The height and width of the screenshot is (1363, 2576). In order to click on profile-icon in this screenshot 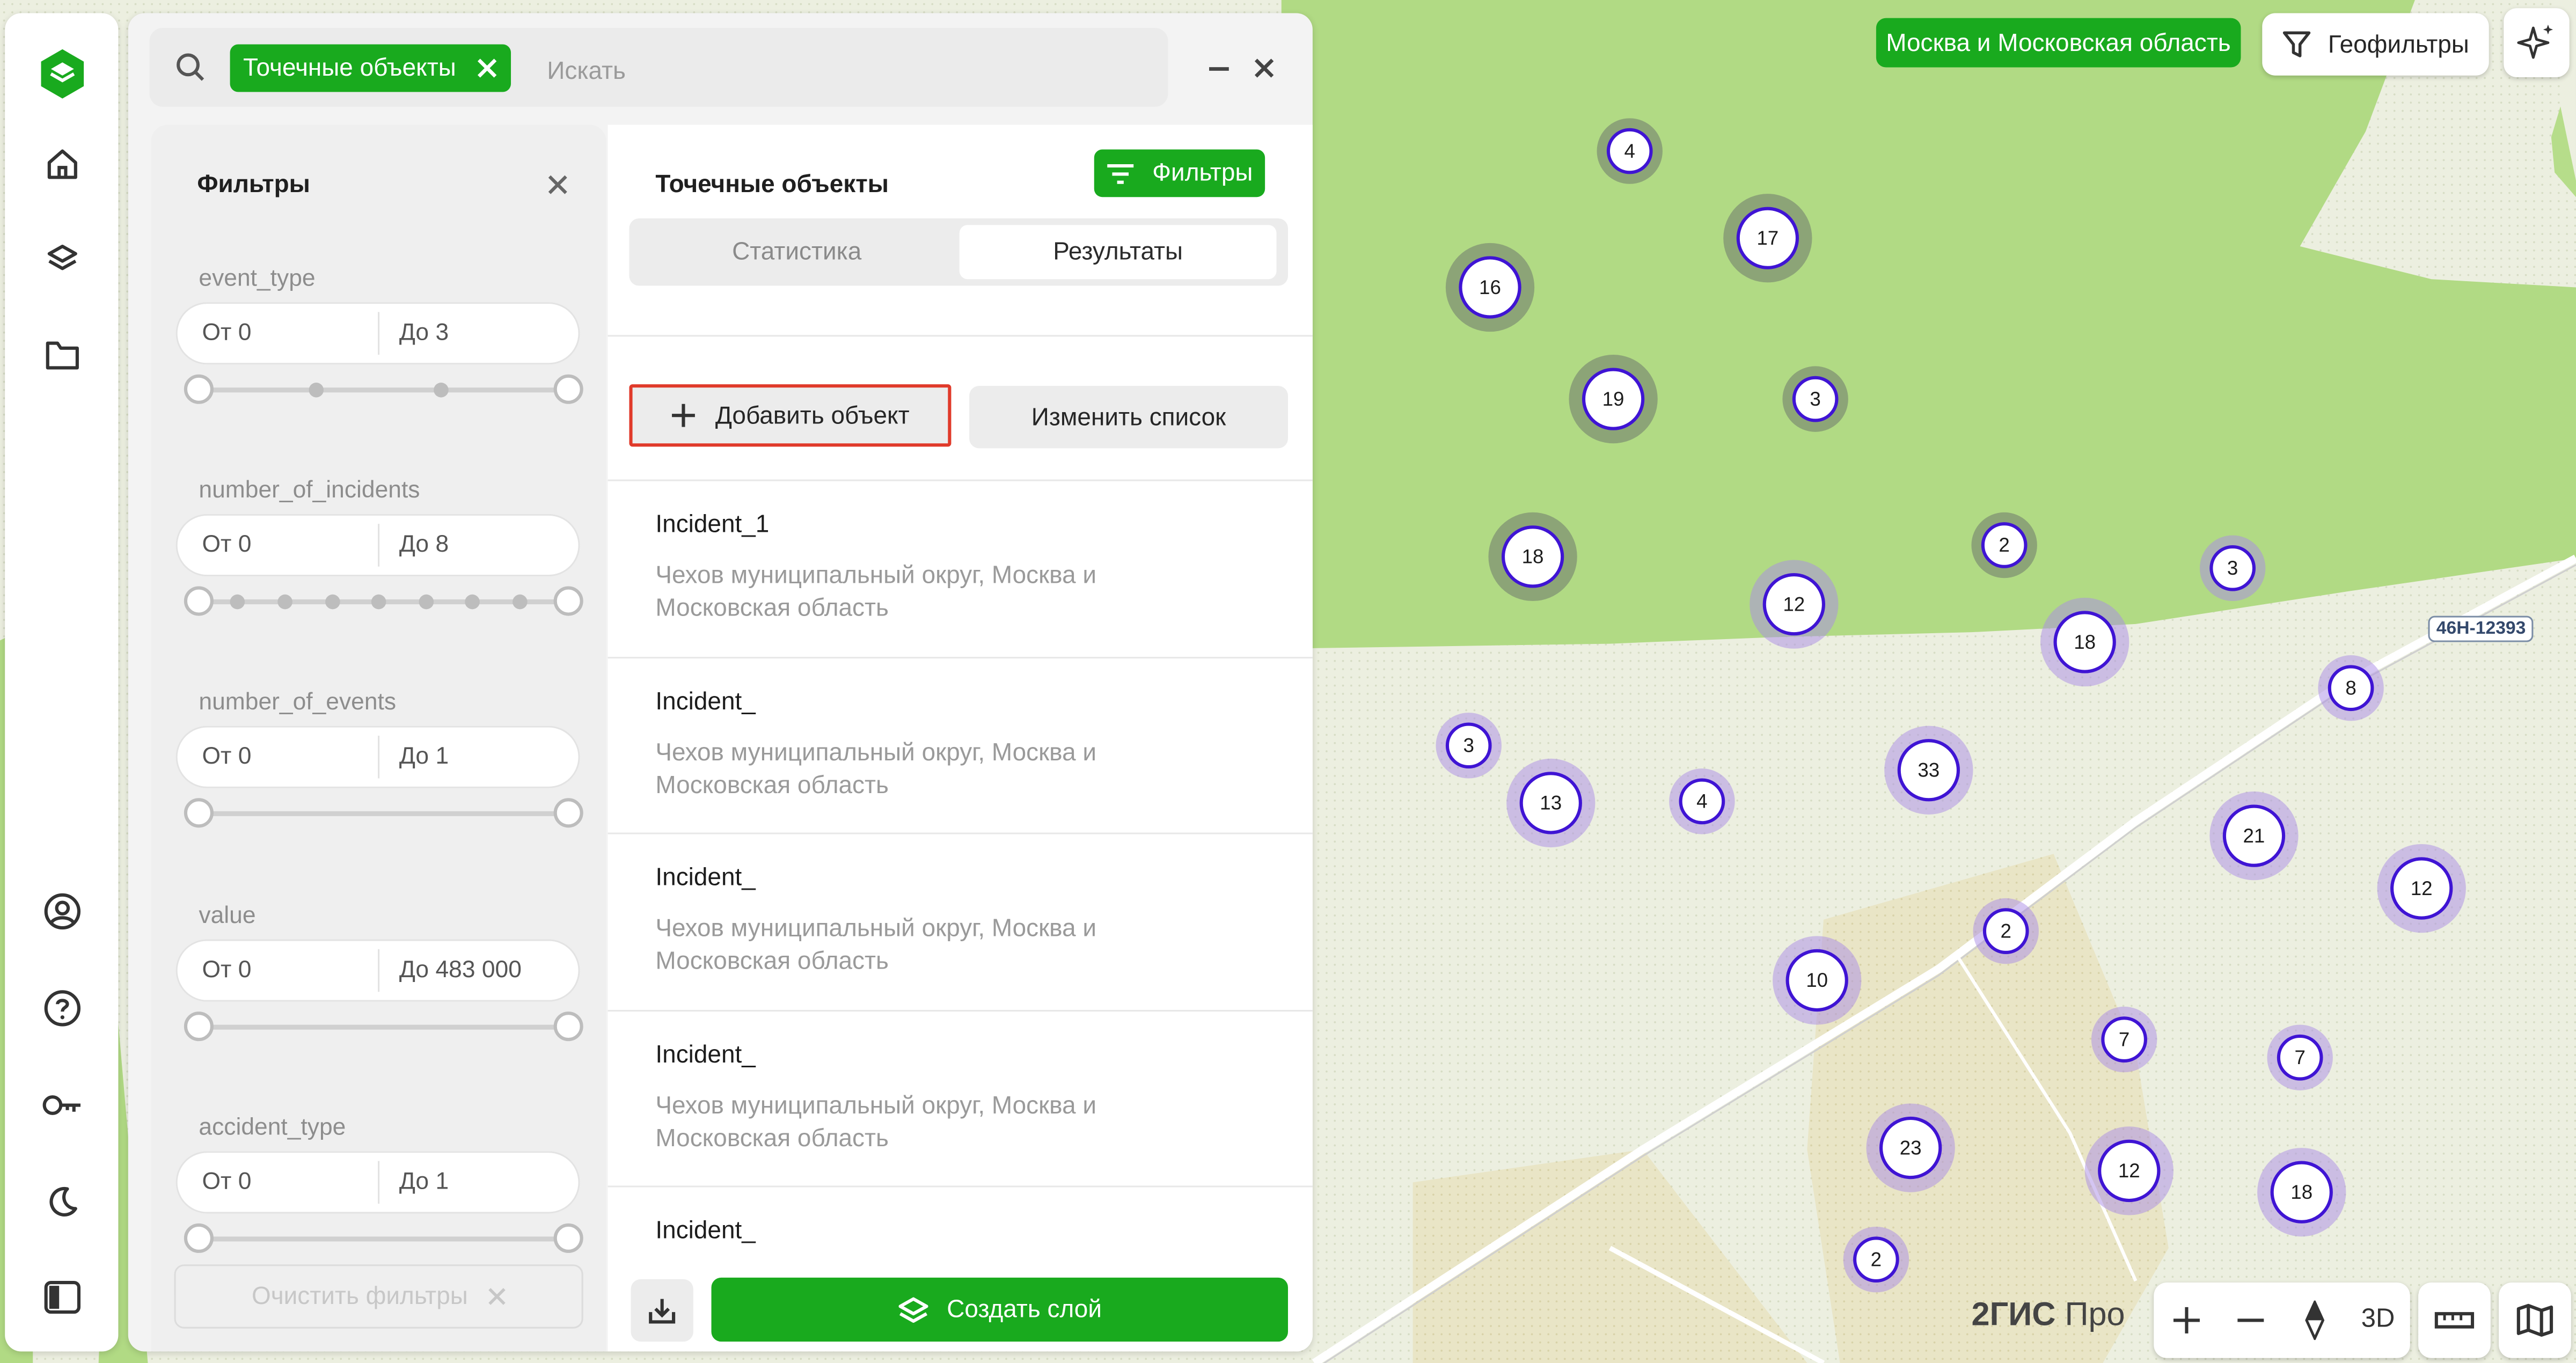, I will do `click(62, 912)`.